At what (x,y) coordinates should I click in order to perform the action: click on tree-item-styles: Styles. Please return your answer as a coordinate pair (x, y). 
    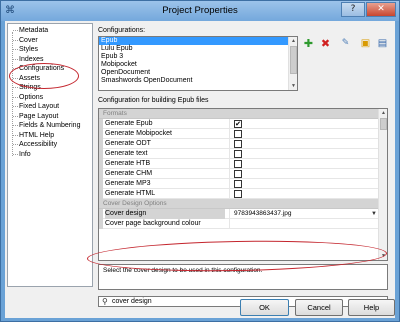
    Looking at the image, I should click on (25, 49).